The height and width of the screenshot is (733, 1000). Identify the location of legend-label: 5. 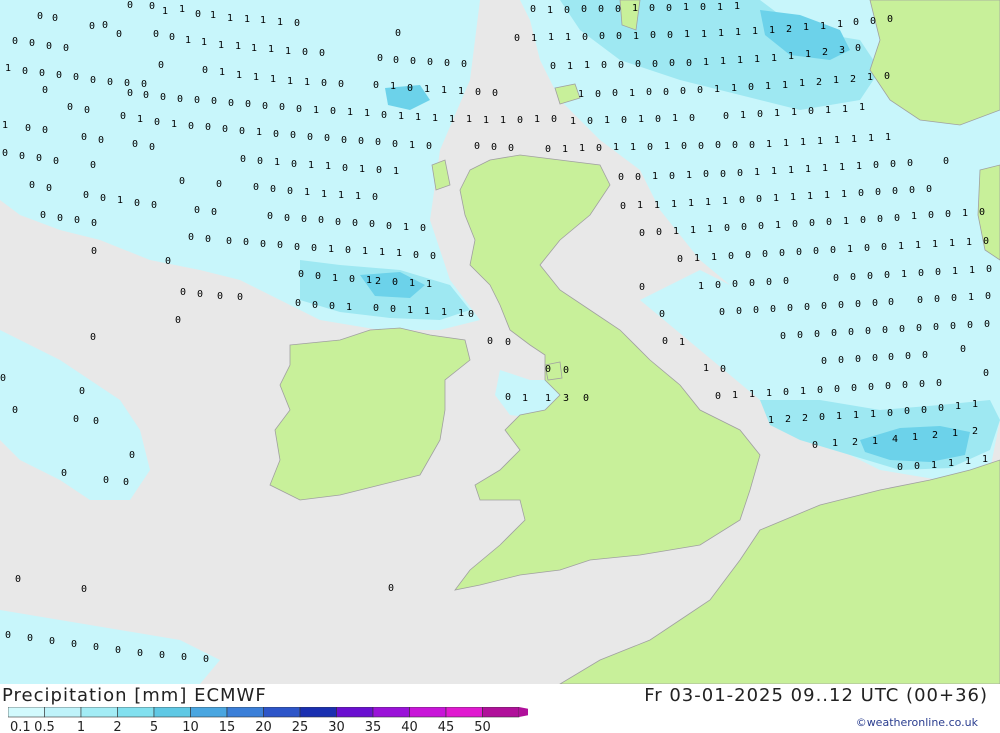
(154, 726).